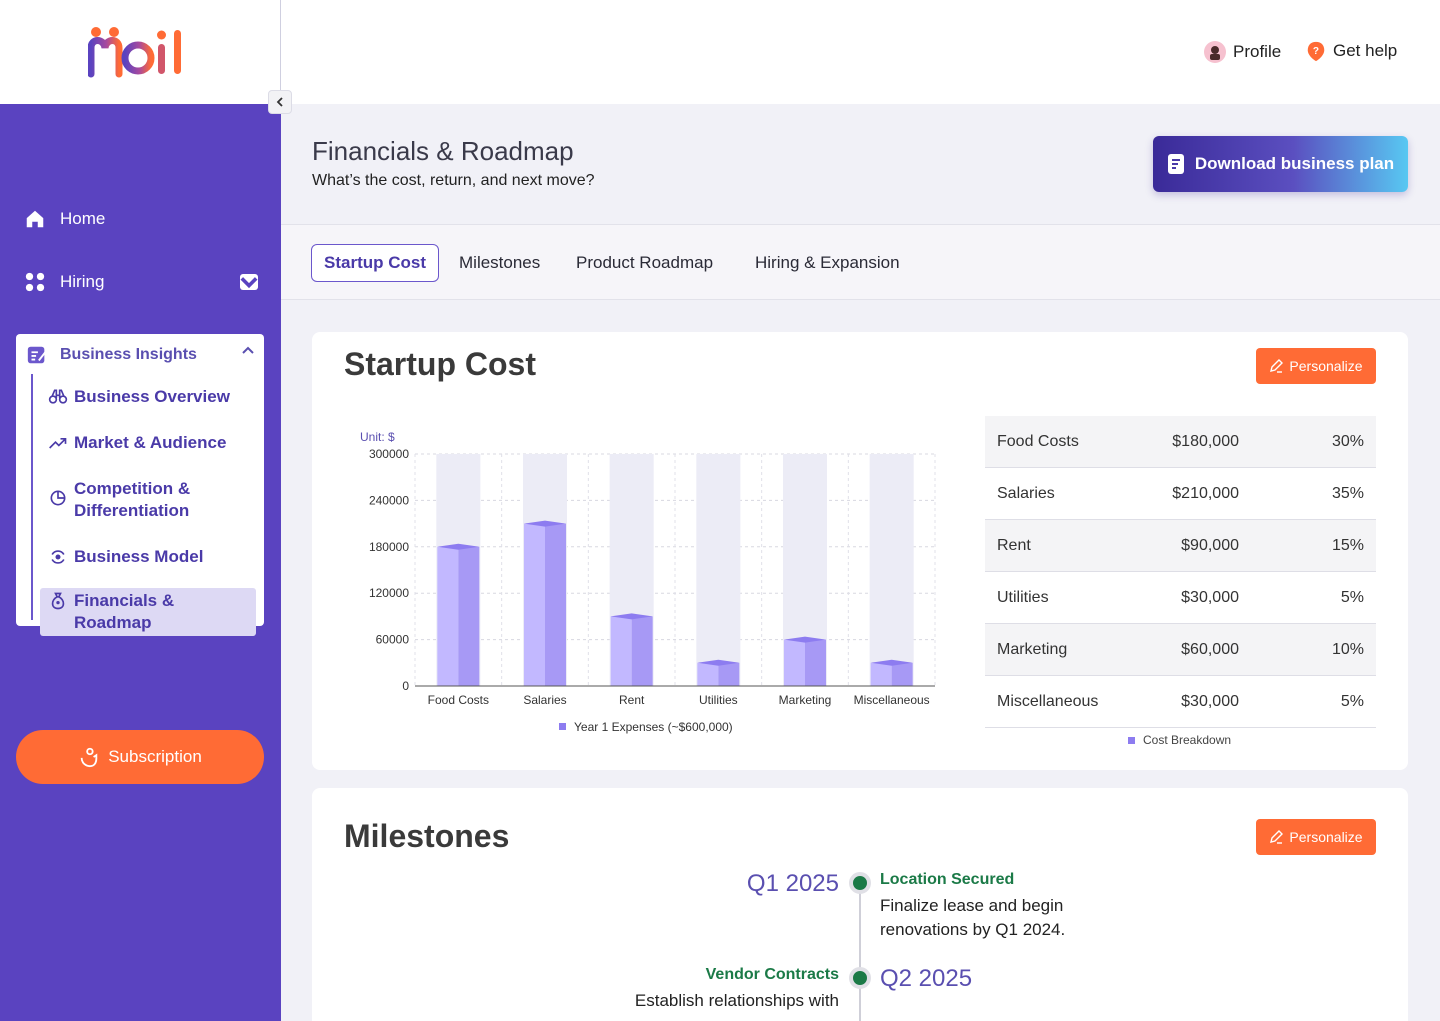 This screenshot has width=1440, height=1021. I want to click on profile-label: Profile, so click(1257, 51).